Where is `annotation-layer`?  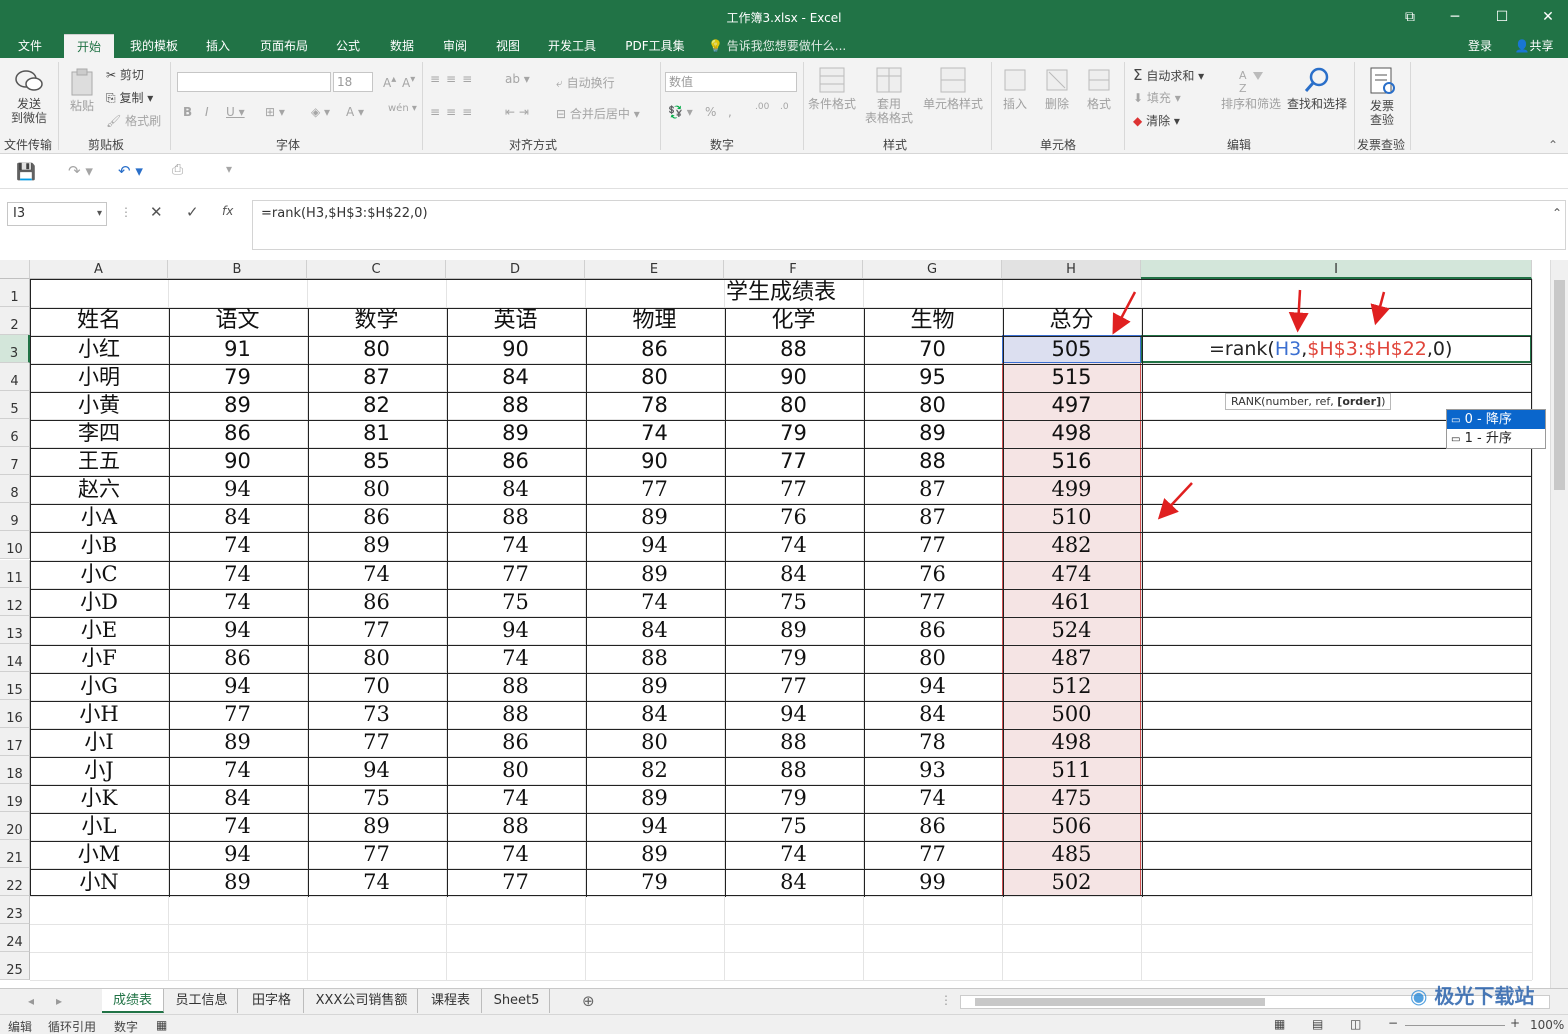 annotation-layer is located at coordinates (1251, 404).